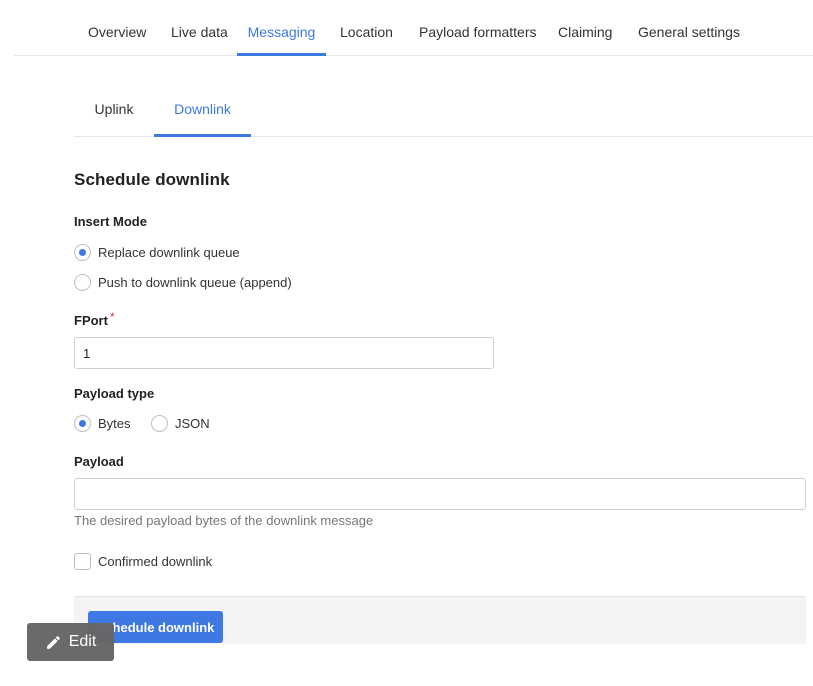  Describe the element at coordinates (169, 252) in the screenshot. I see `insert-mode-replace-label: Replace downlink queue` at that location.